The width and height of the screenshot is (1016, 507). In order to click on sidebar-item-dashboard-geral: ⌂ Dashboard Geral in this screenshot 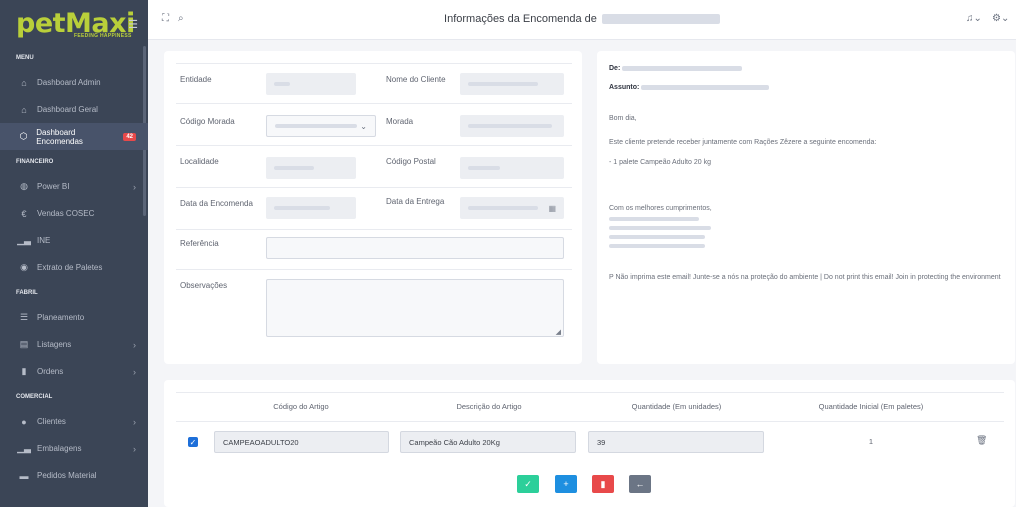, I will do `click(74, 109)`.